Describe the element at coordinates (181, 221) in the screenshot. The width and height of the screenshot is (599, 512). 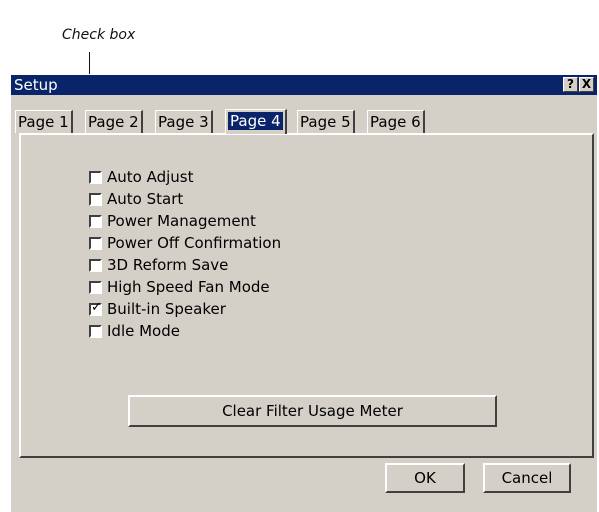
I see `checkbox-label: Power Management` at that location.